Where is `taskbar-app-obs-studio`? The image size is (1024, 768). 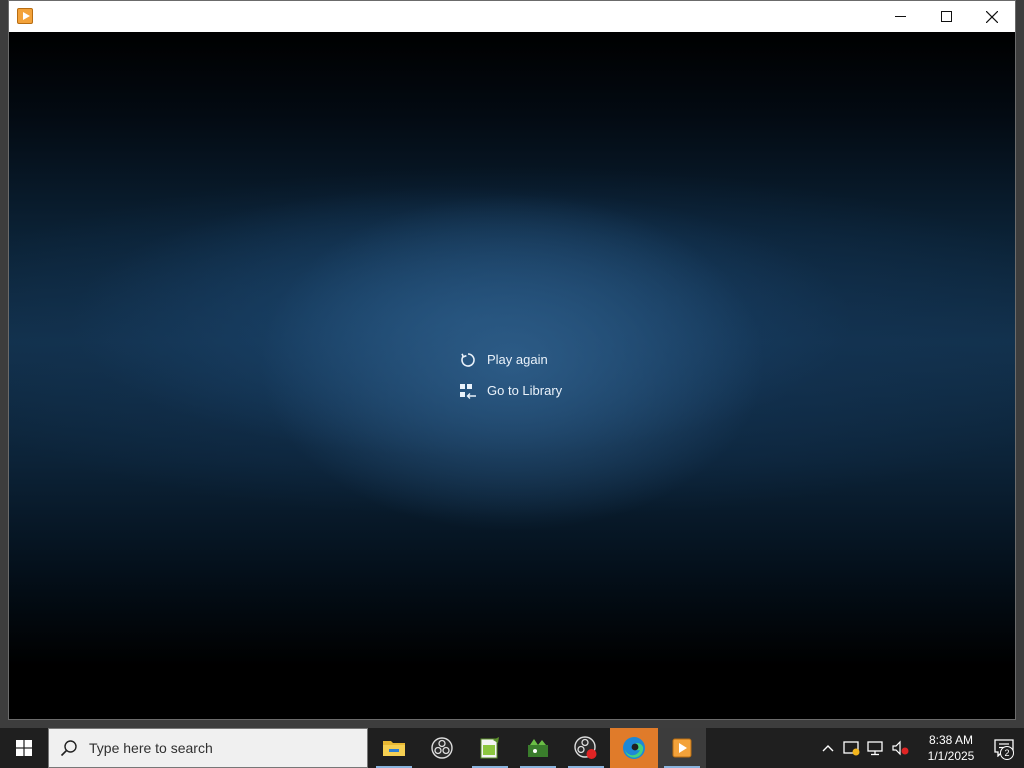 taskbar-app-obs-studio is located at coordinates (442, 748).